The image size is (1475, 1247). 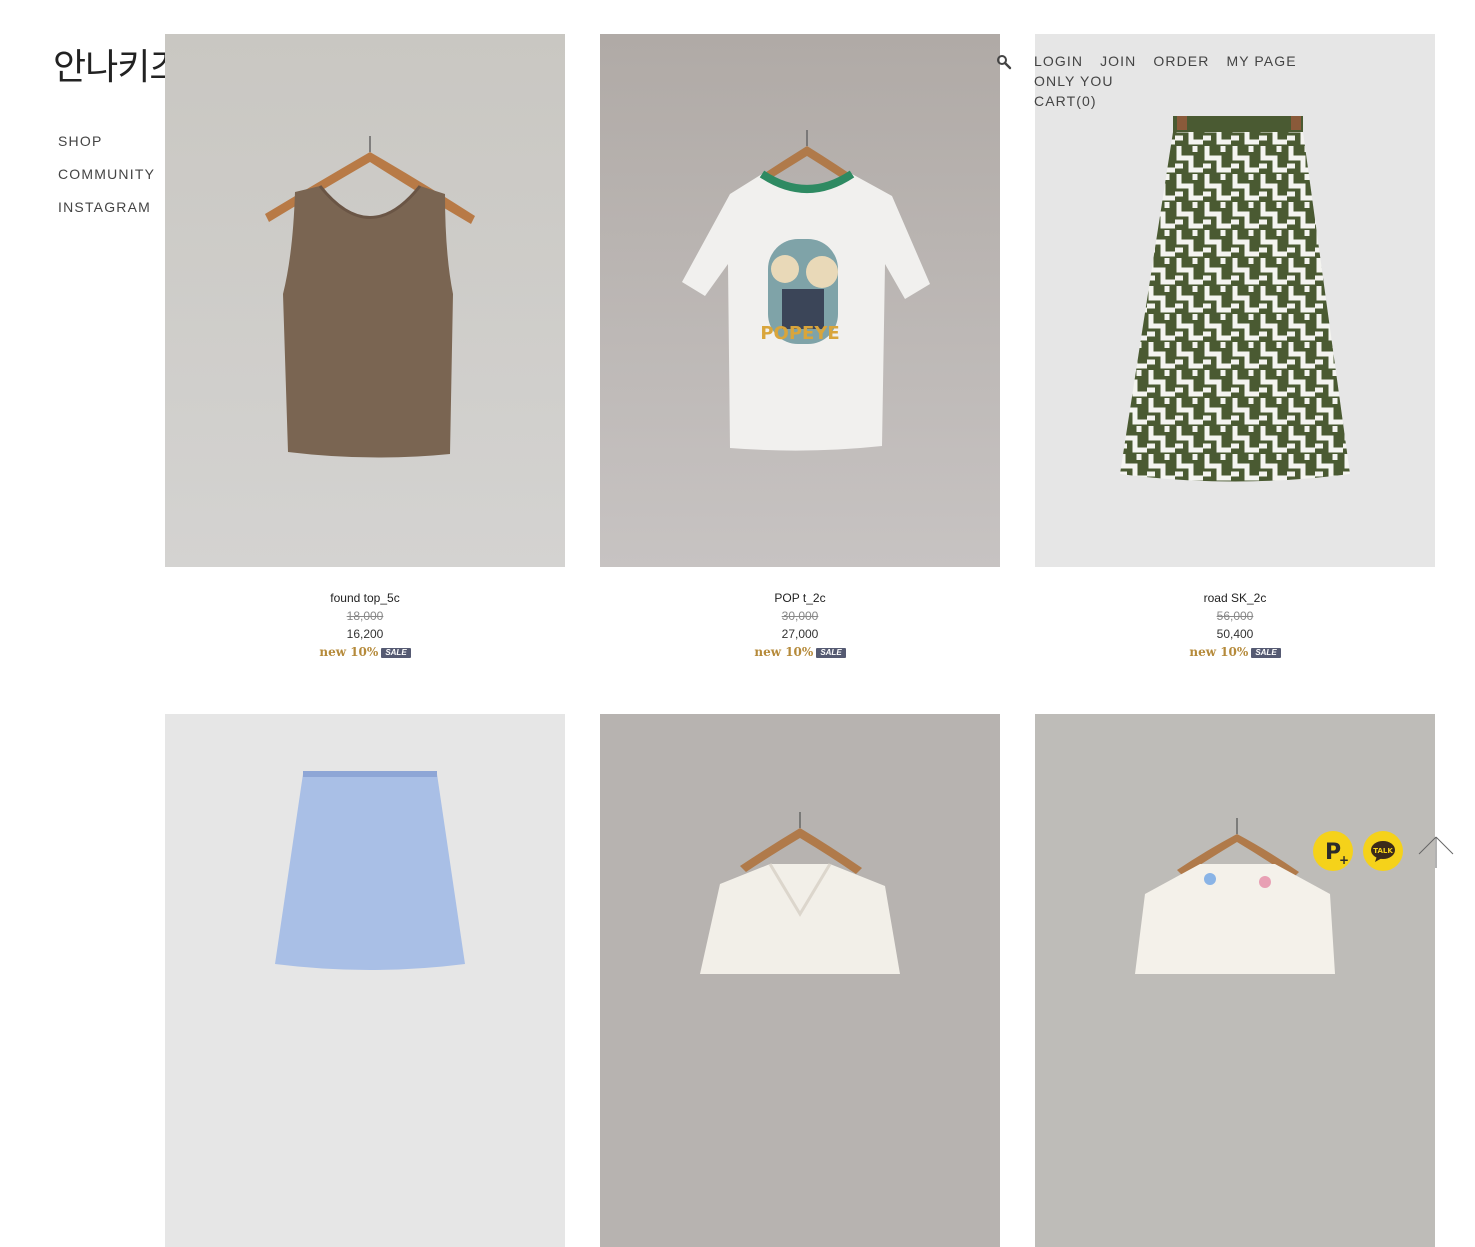 I want to click on brand-logo: 안나키즈, so click(x=117, y=68).